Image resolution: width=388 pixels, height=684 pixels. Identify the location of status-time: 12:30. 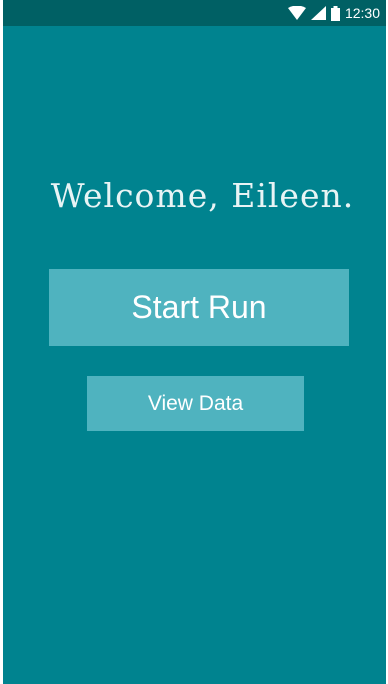
(362, 13).